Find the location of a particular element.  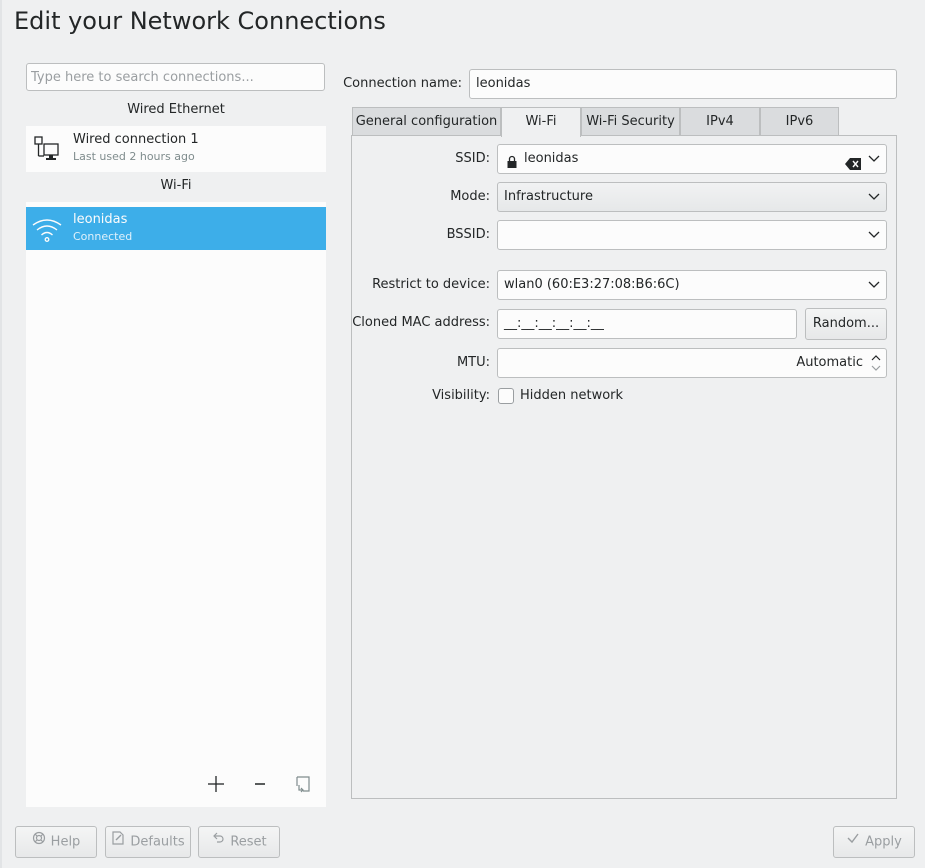

ssid-combo: leonidas is located at coordinates (692, 159).